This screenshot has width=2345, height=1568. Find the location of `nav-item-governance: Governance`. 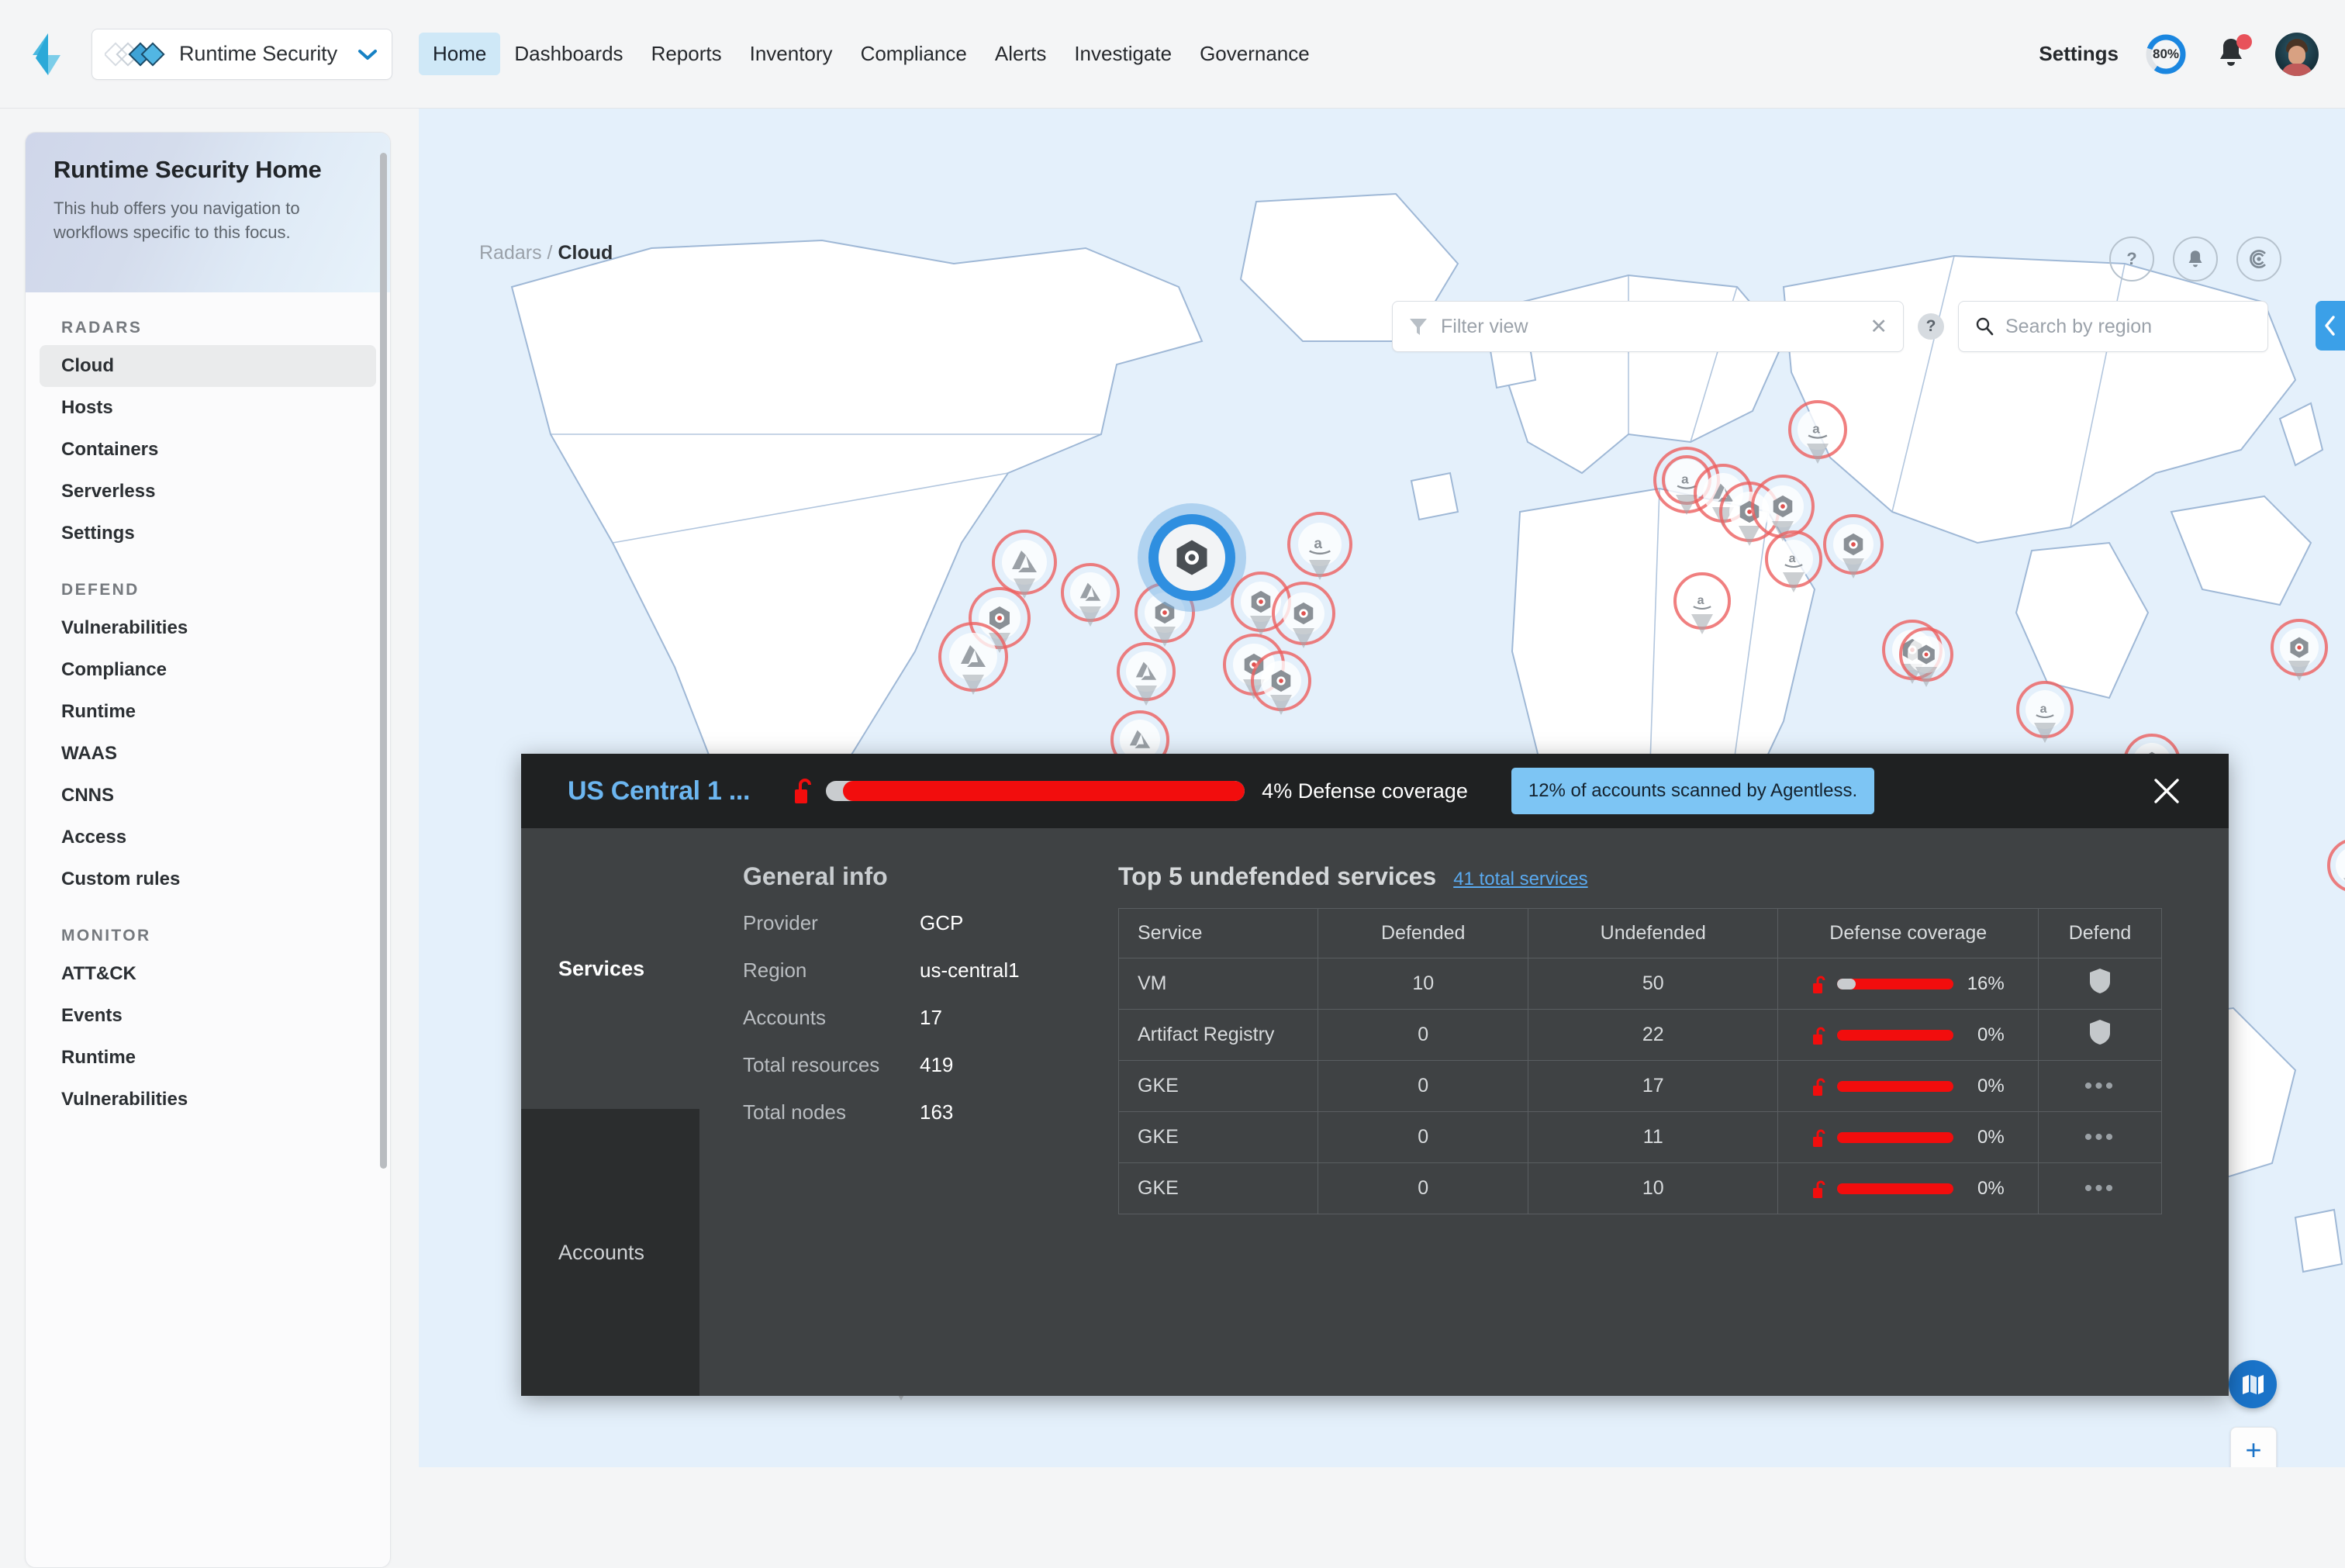

nav-item-governance: Governance is located at coordinates (1255, 54).